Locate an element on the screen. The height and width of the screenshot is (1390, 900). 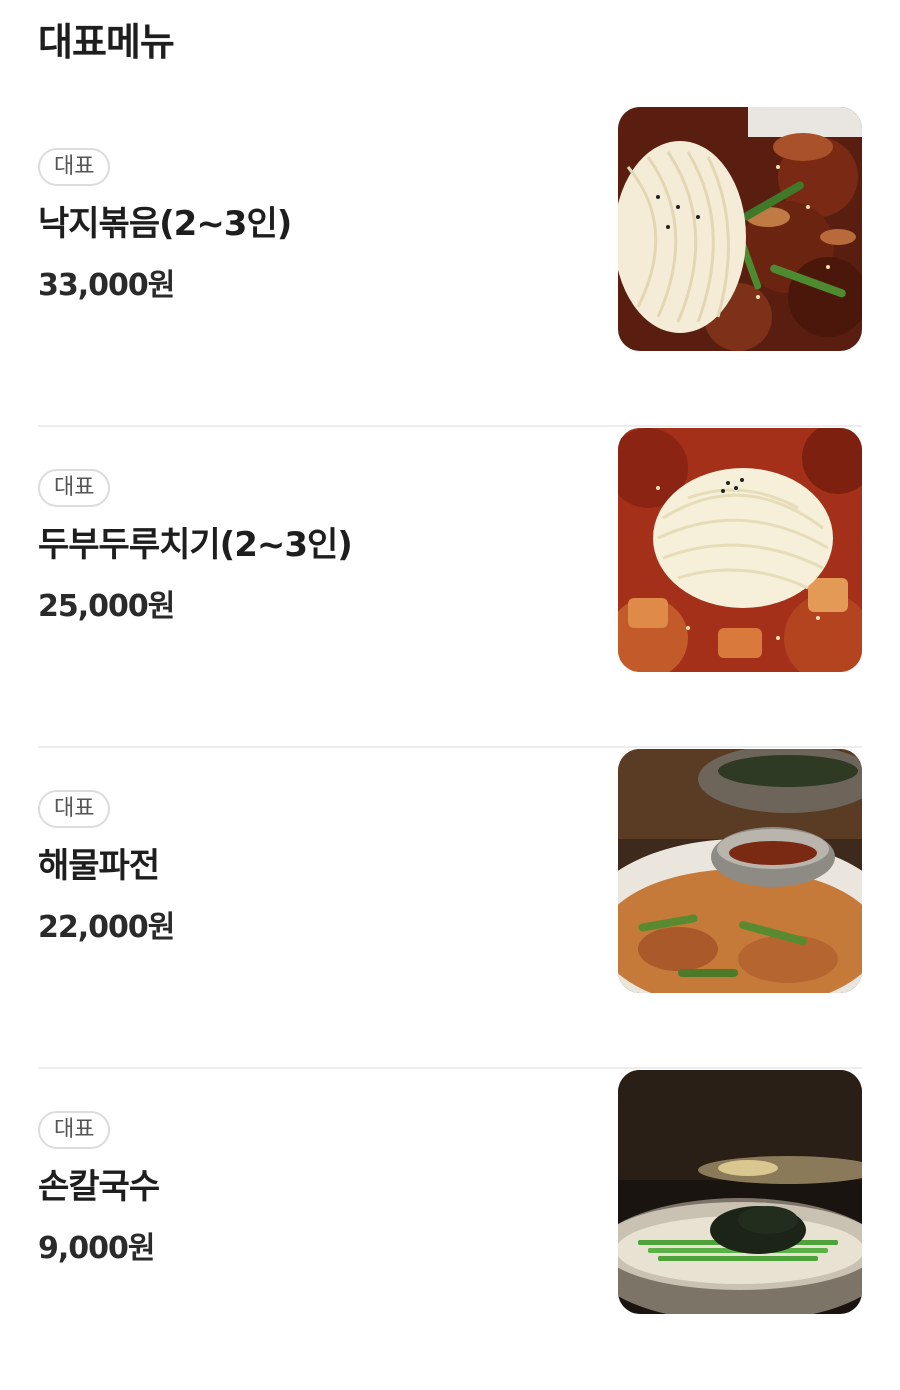
tofu-duruchigi-image is located at coordinates (740, 550).